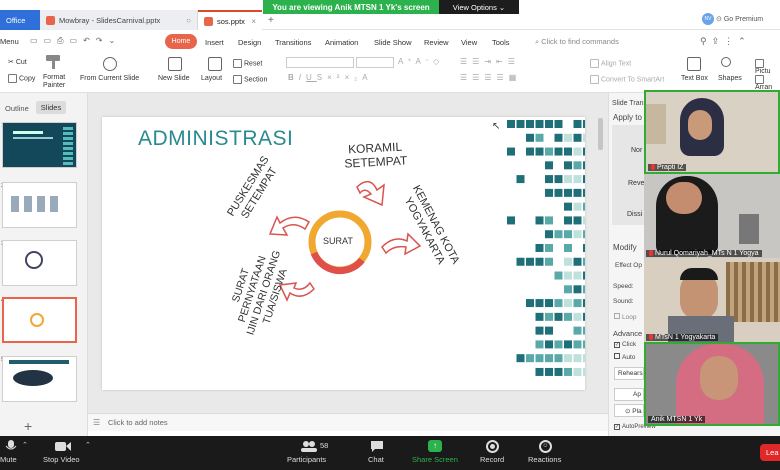 The image size is (780, 470). What do you see at coordinates (330, 77) in the screenshot?
I see `text-format-icons: BIUS×²×₂A` at bounding box center [330, 77].